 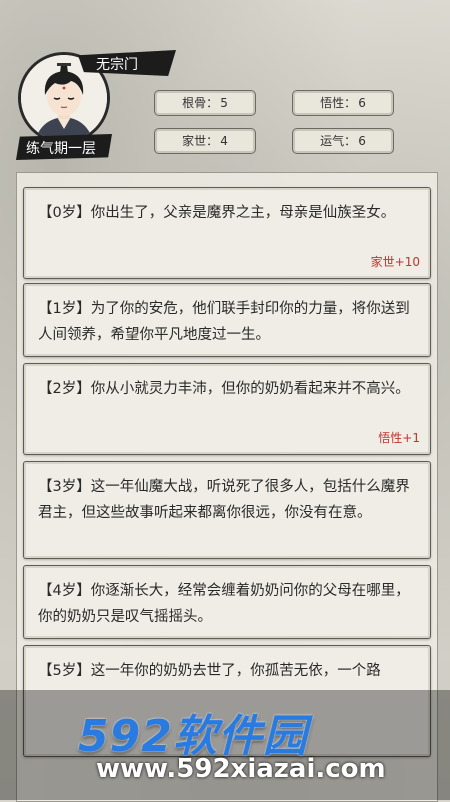 I want to click on stat-value: 5, so click(x=224, y=103).